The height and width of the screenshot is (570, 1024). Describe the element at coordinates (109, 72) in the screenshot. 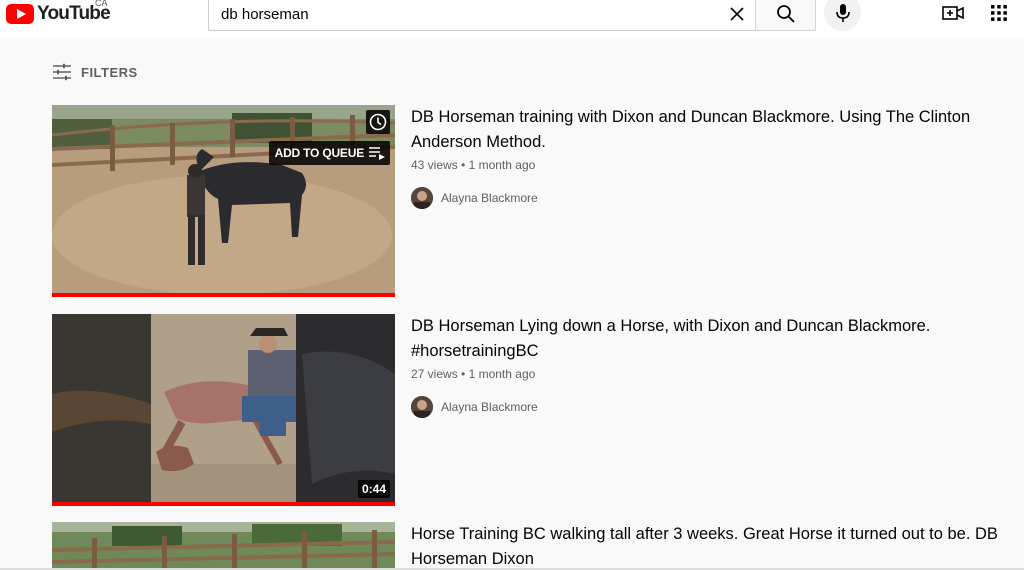

I see `filters-label: FILTERS` at that location.